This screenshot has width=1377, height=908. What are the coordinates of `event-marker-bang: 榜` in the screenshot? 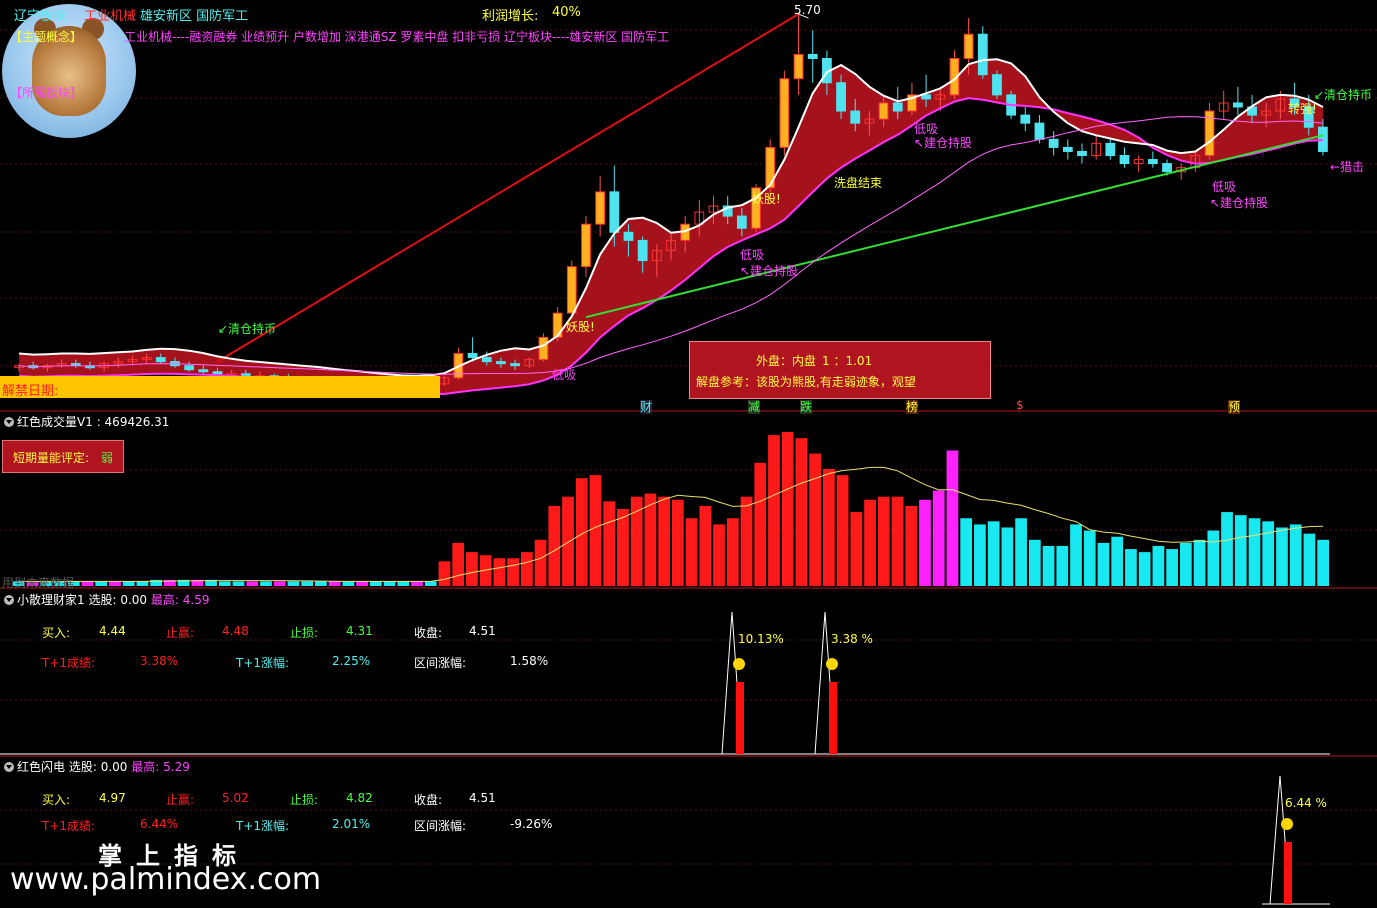 It's located at (912, 406).